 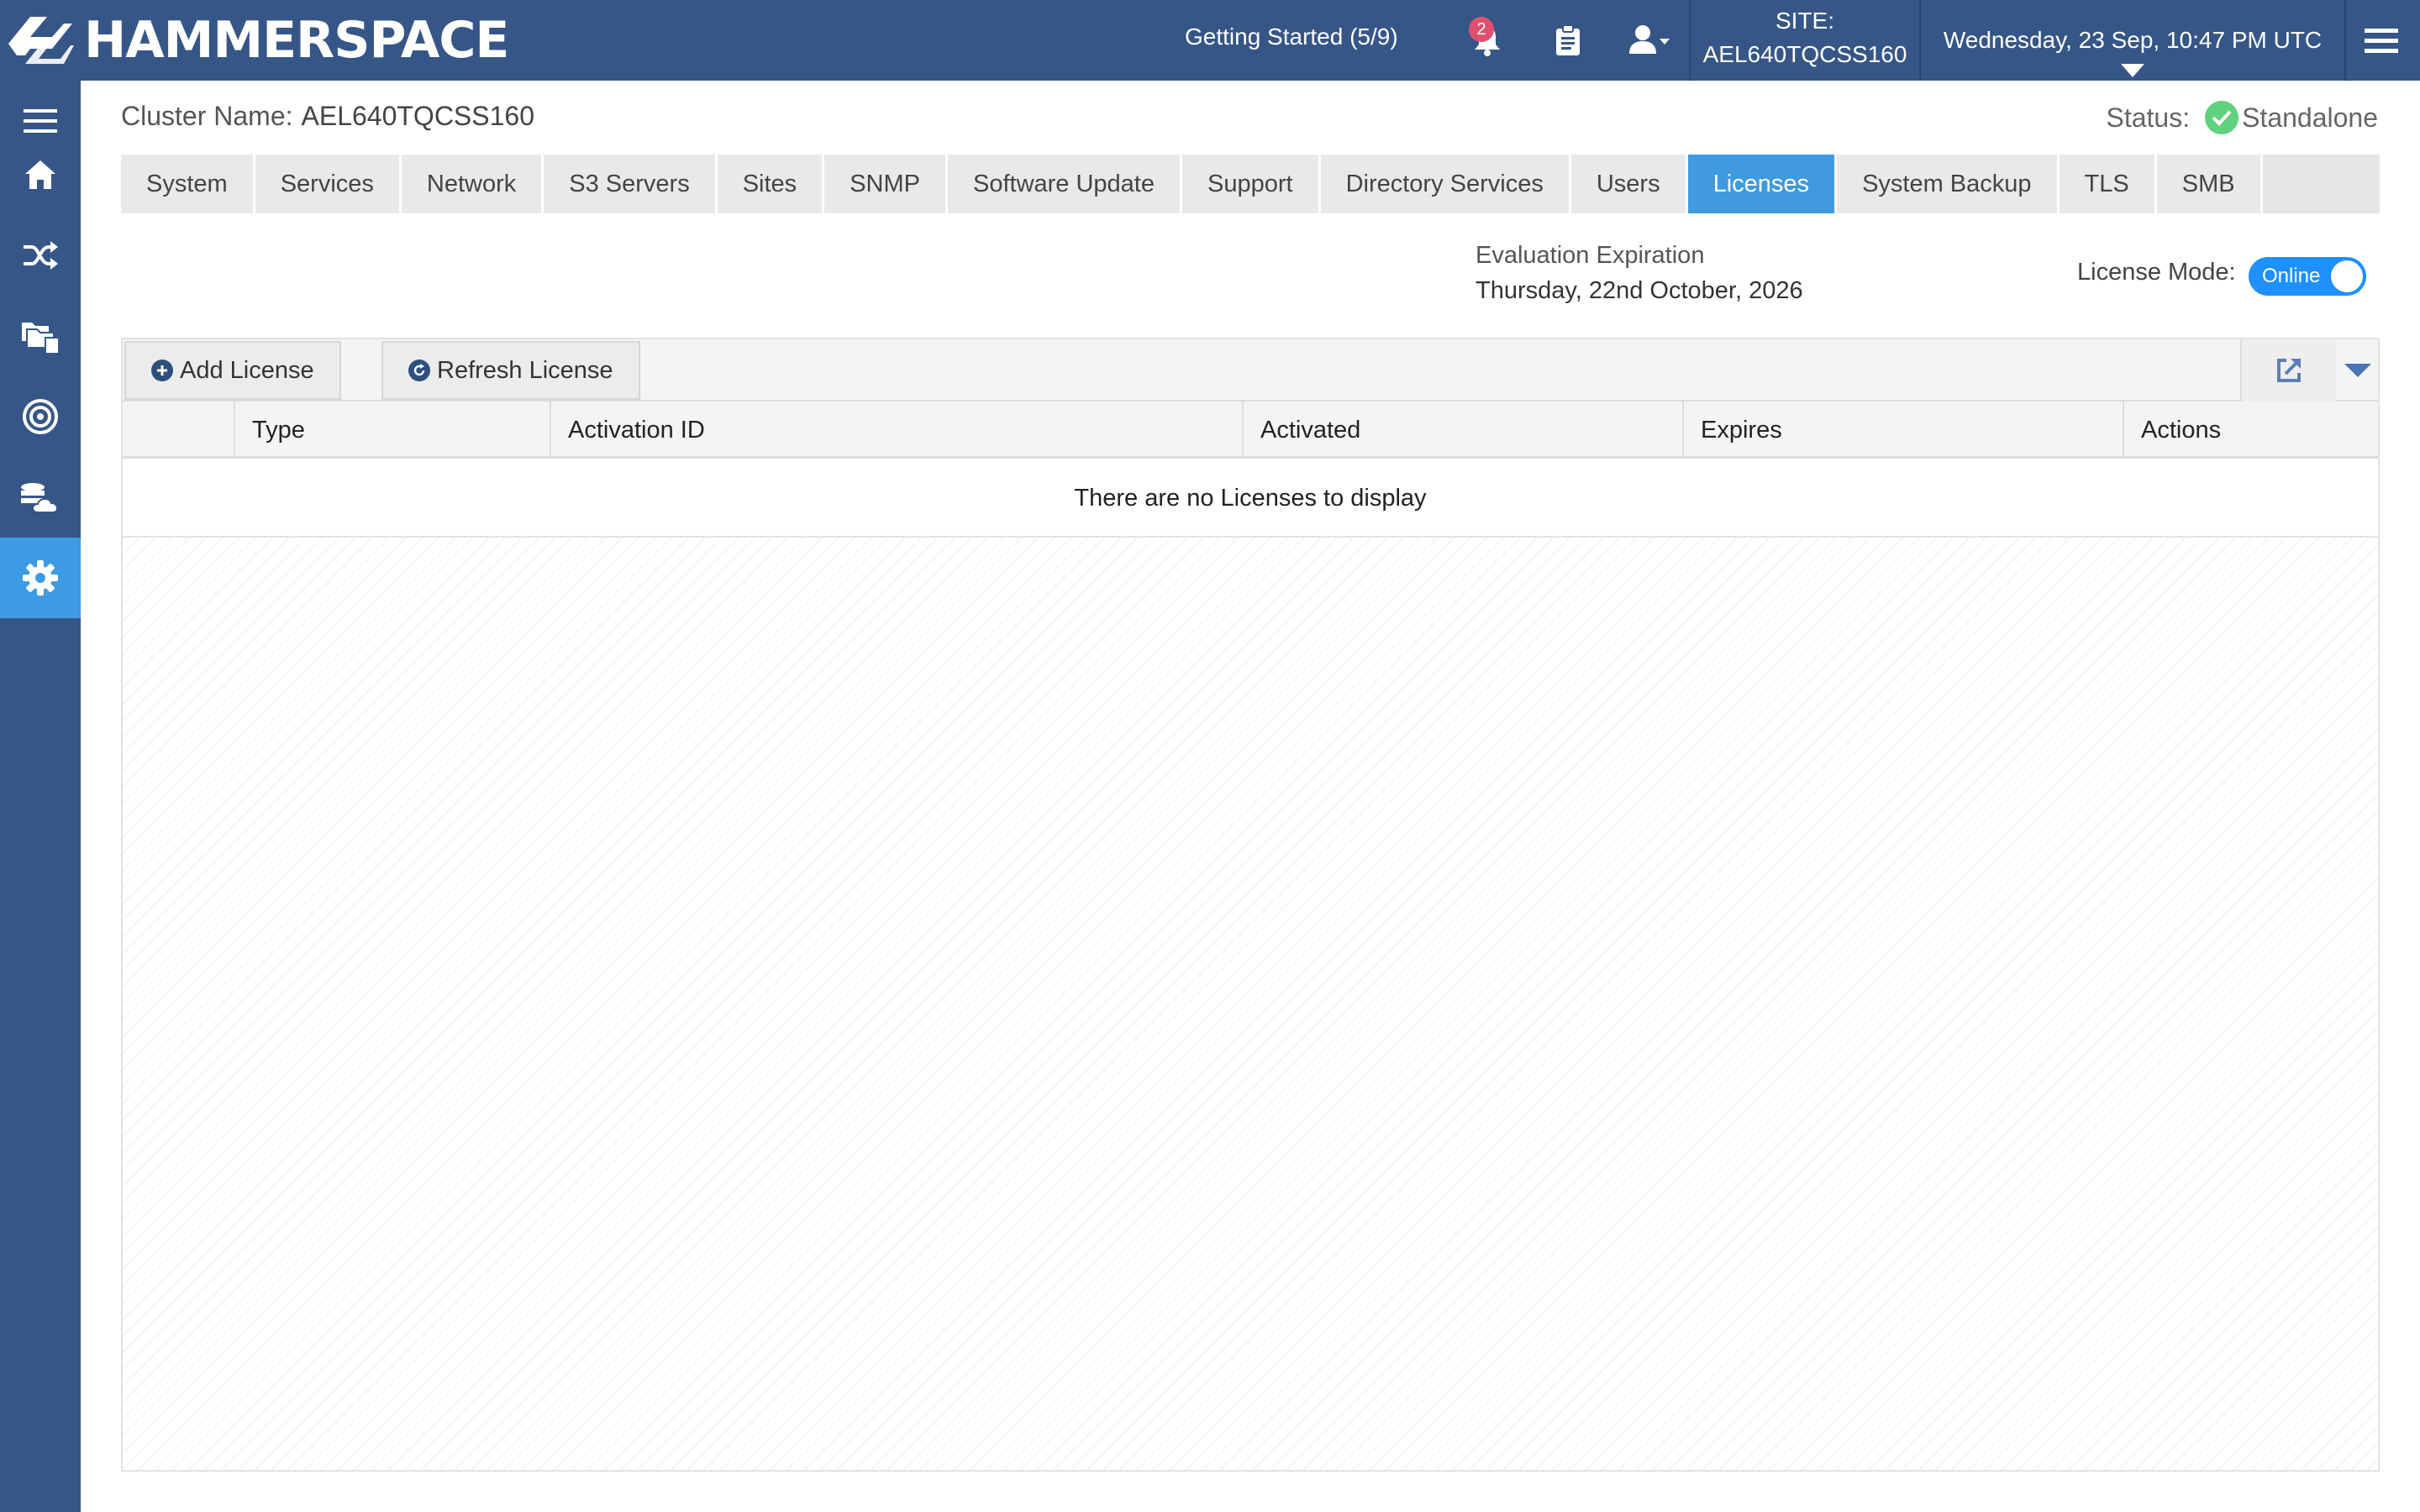 I want to click on add-license-label: Add License, so click(x=247, y=370).